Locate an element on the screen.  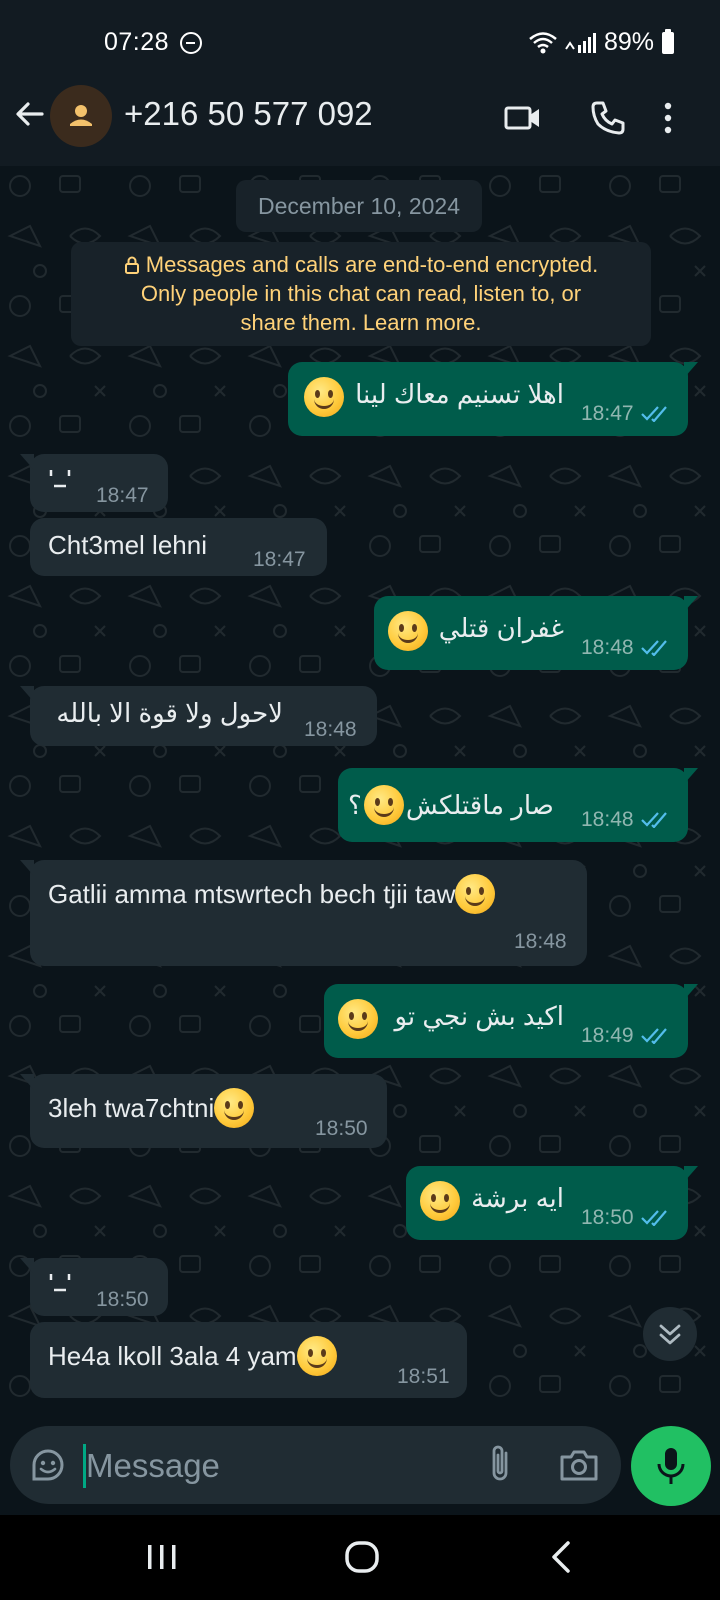
status-indicators: 89% is located at coordinates (601, 42).